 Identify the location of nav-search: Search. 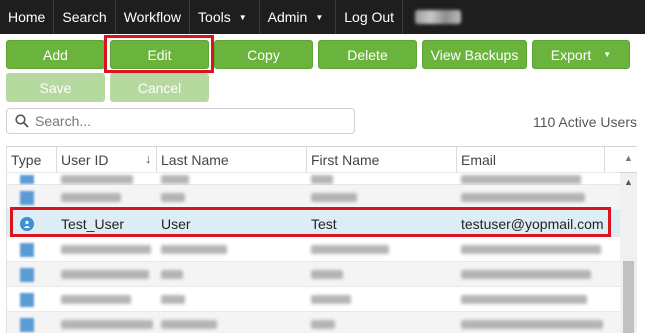
(85, 17).